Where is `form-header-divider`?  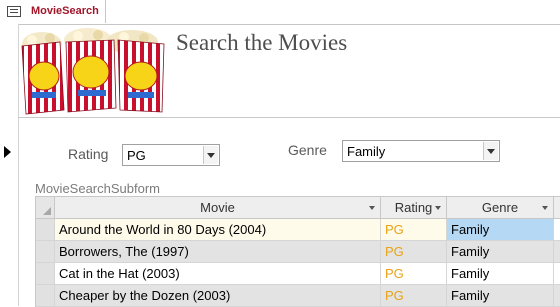 form-header-divider is located at coordinates (289, 117).